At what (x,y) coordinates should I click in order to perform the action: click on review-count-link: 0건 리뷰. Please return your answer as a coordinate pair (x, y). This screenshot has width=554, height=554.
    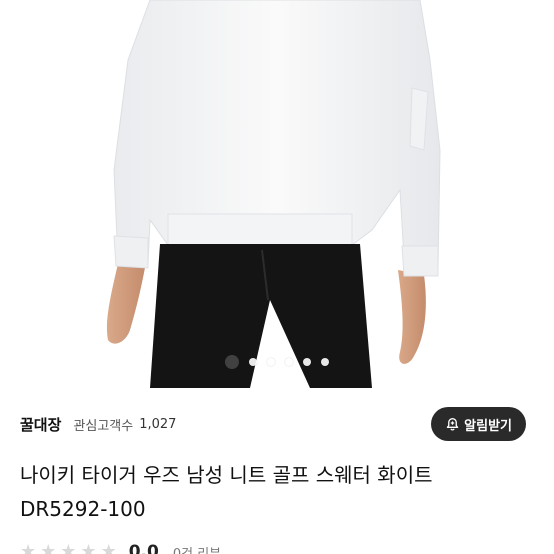
    Looking at the image, I should click on (197, 548).